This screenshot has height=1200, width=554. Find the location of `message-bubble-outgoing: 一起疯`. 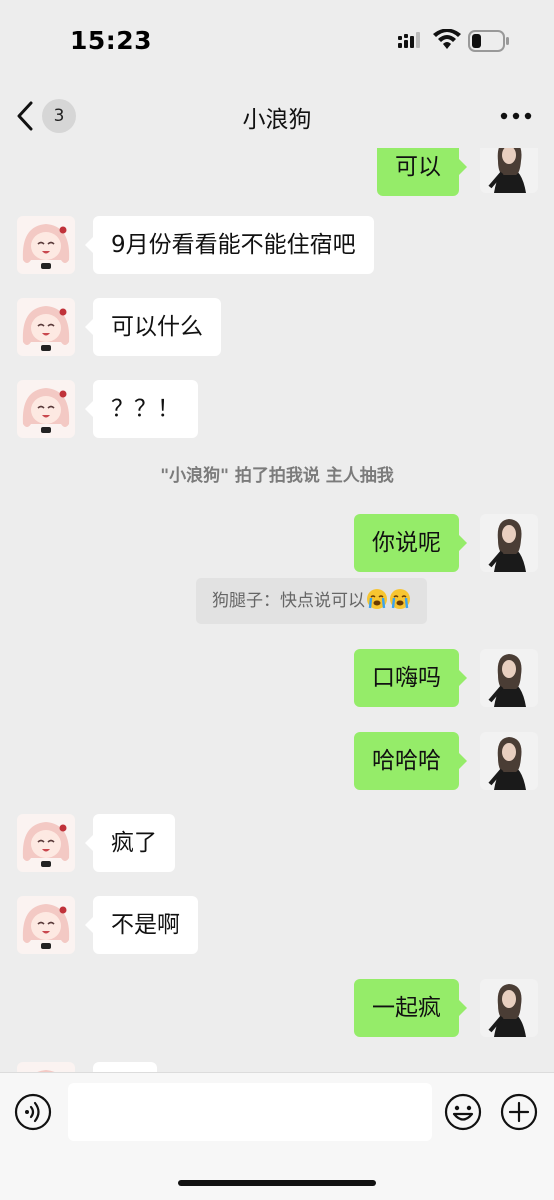

message-bubble-outgoing: 一起疯 is located at coordinates (410, 1008).